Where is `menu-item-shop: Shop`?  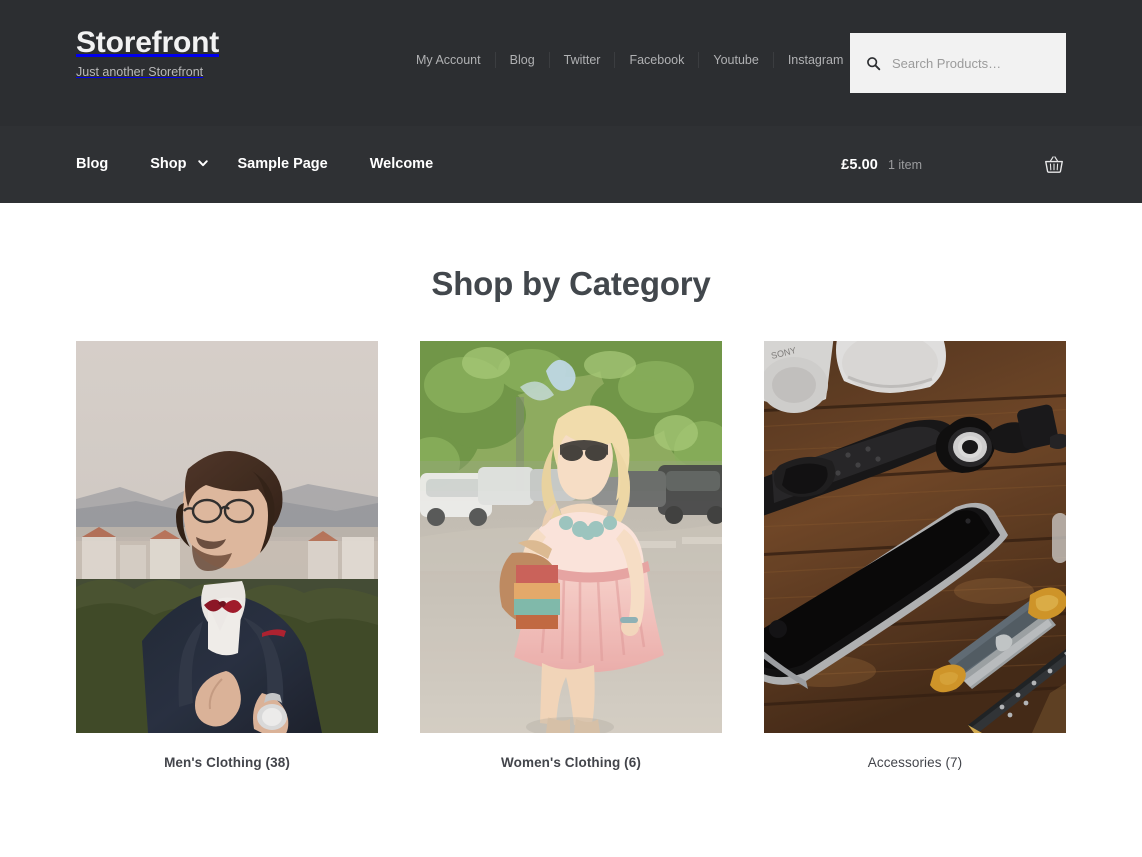 menu-item-shop: Shop is located at coordinates (172, 164).